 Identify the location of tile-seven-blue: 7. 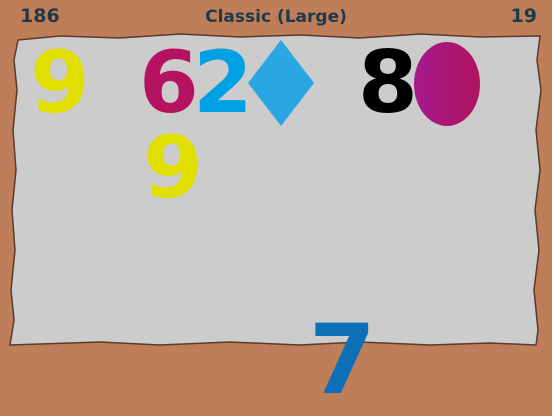
(342, 360).